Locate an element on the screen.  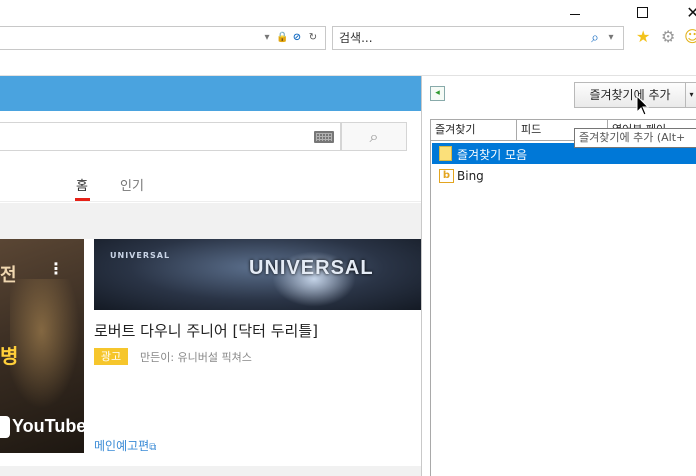
chevron-down-icon: ▾ is located at coordinates (691, 94).